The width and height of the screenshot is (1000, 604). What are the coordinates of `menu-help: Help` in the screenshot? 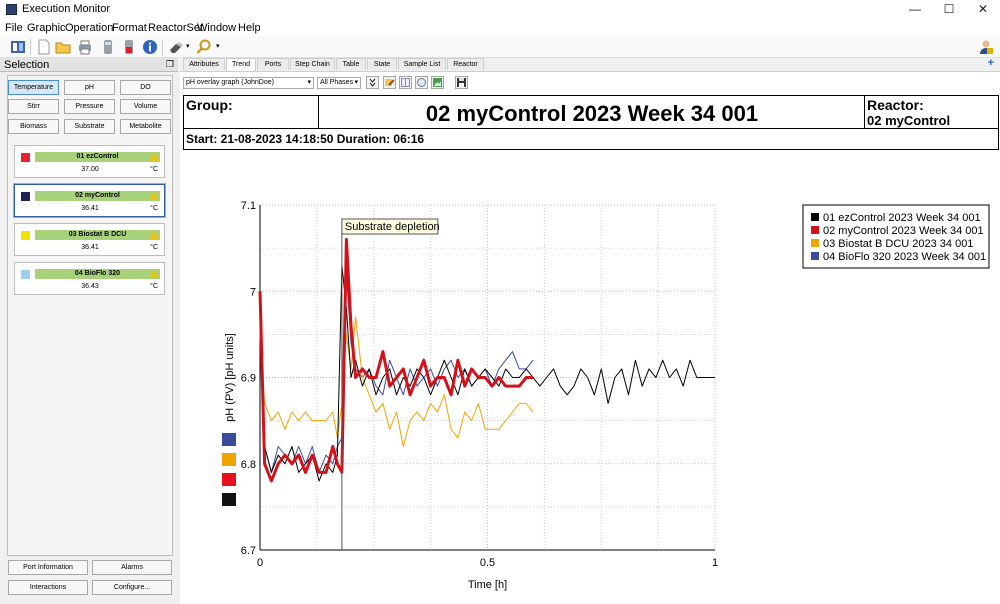 It's located at (249, 28).